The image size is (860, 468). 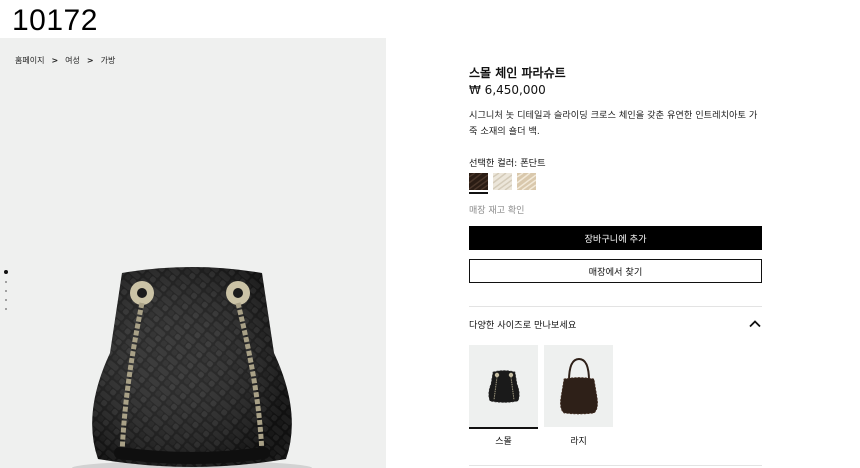 What do you see at coordinates (503, 441) in the screenshot?
I see `size-label: 스몰` at bounding box center [503, 441].